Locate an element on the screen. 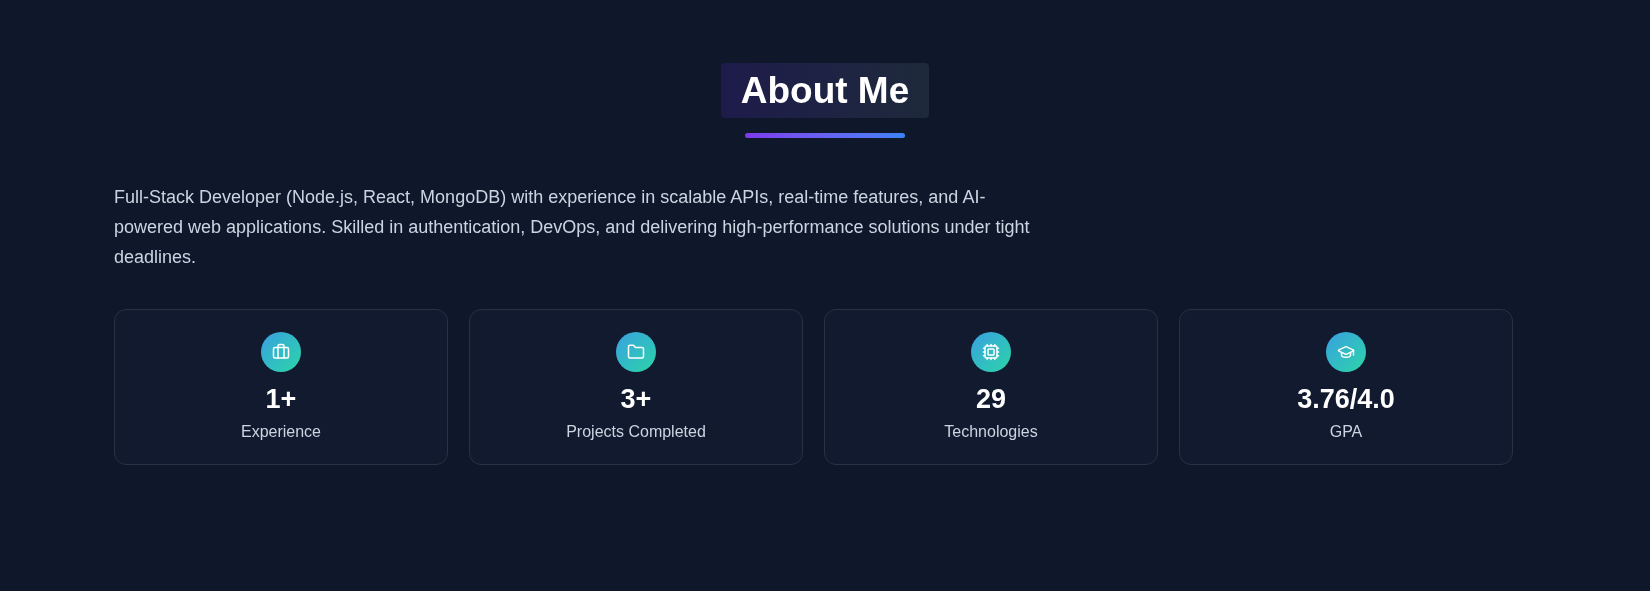  stat-label: Projects Completed is located at coordinates (636, 432).